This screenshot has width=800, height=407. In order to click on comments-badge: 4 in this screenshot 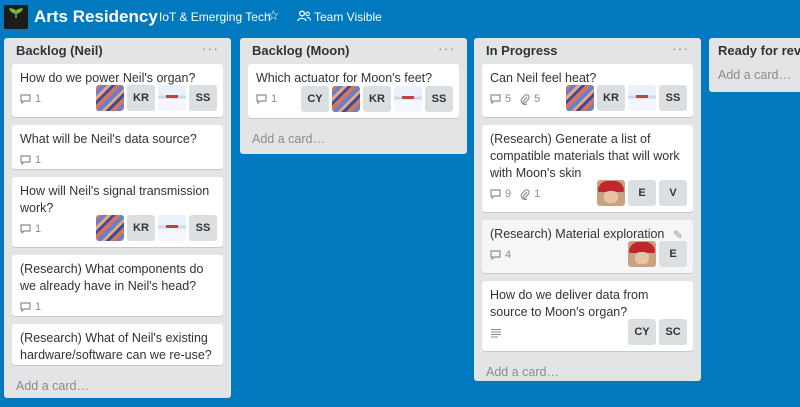, I will do `click(500, 255)`.